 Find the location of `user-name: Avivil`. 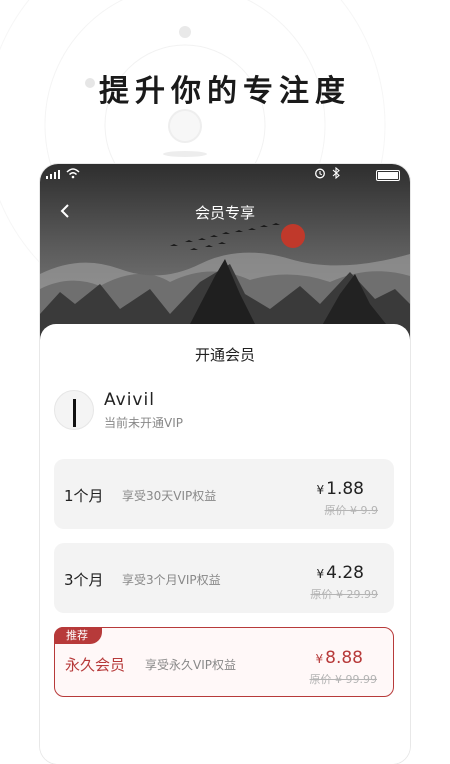

user-name: Avivil is located at coordinates (129, 400).